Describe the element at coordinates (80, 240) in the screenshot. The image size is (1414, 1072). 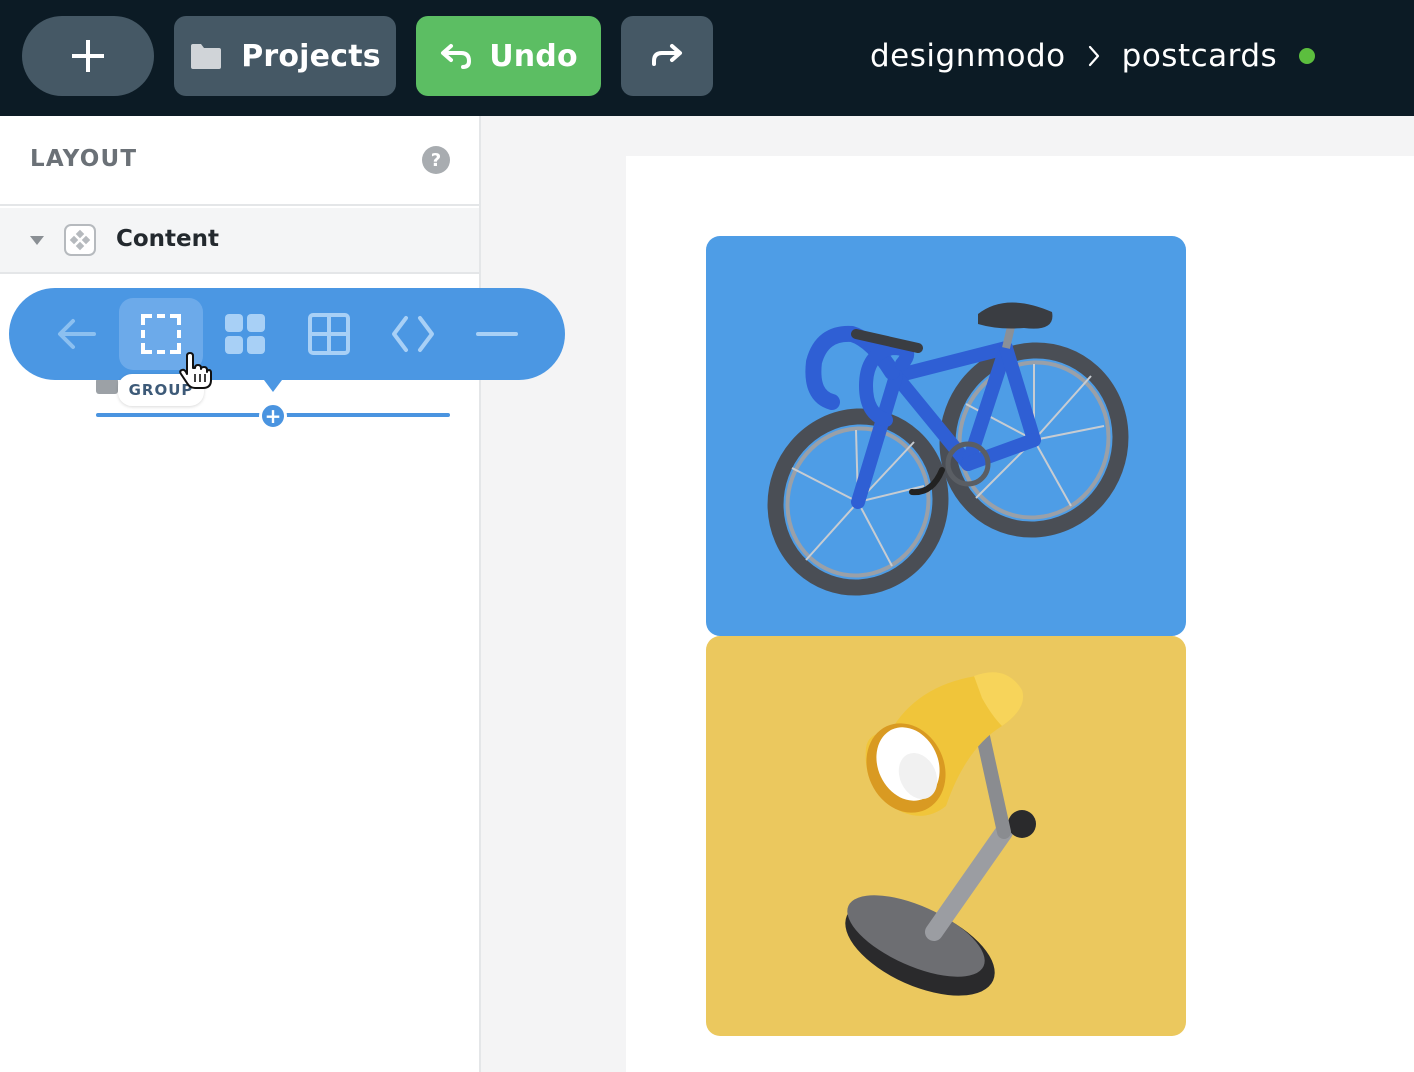
I see `block-icon` at that location.